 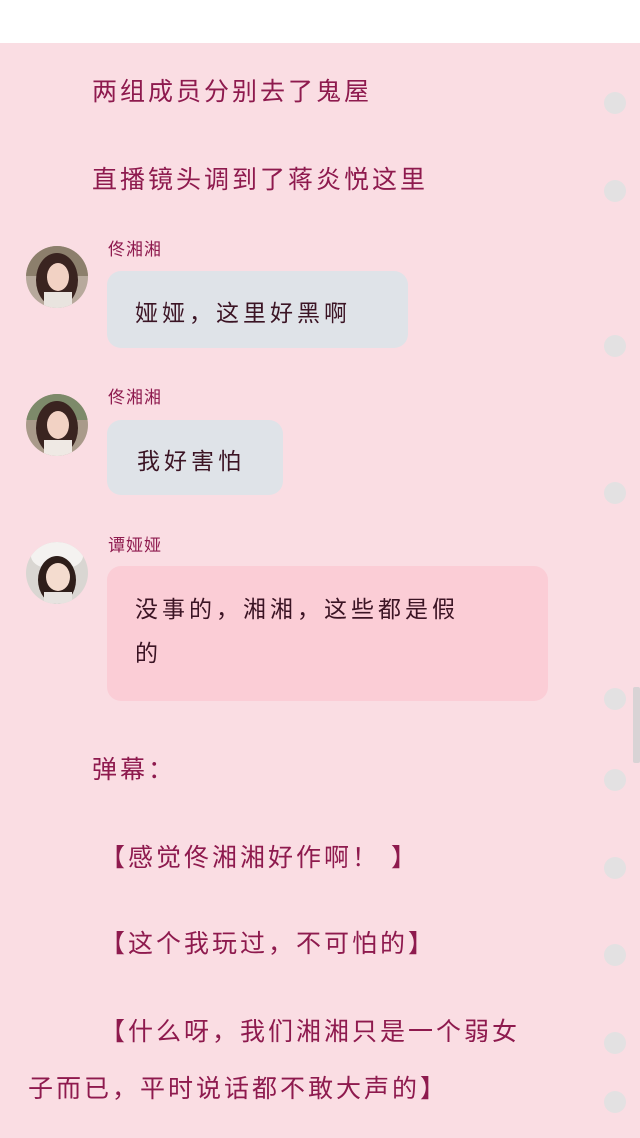 I want to click on sender-name: 谭娅娅, so click(x=135, y=546).